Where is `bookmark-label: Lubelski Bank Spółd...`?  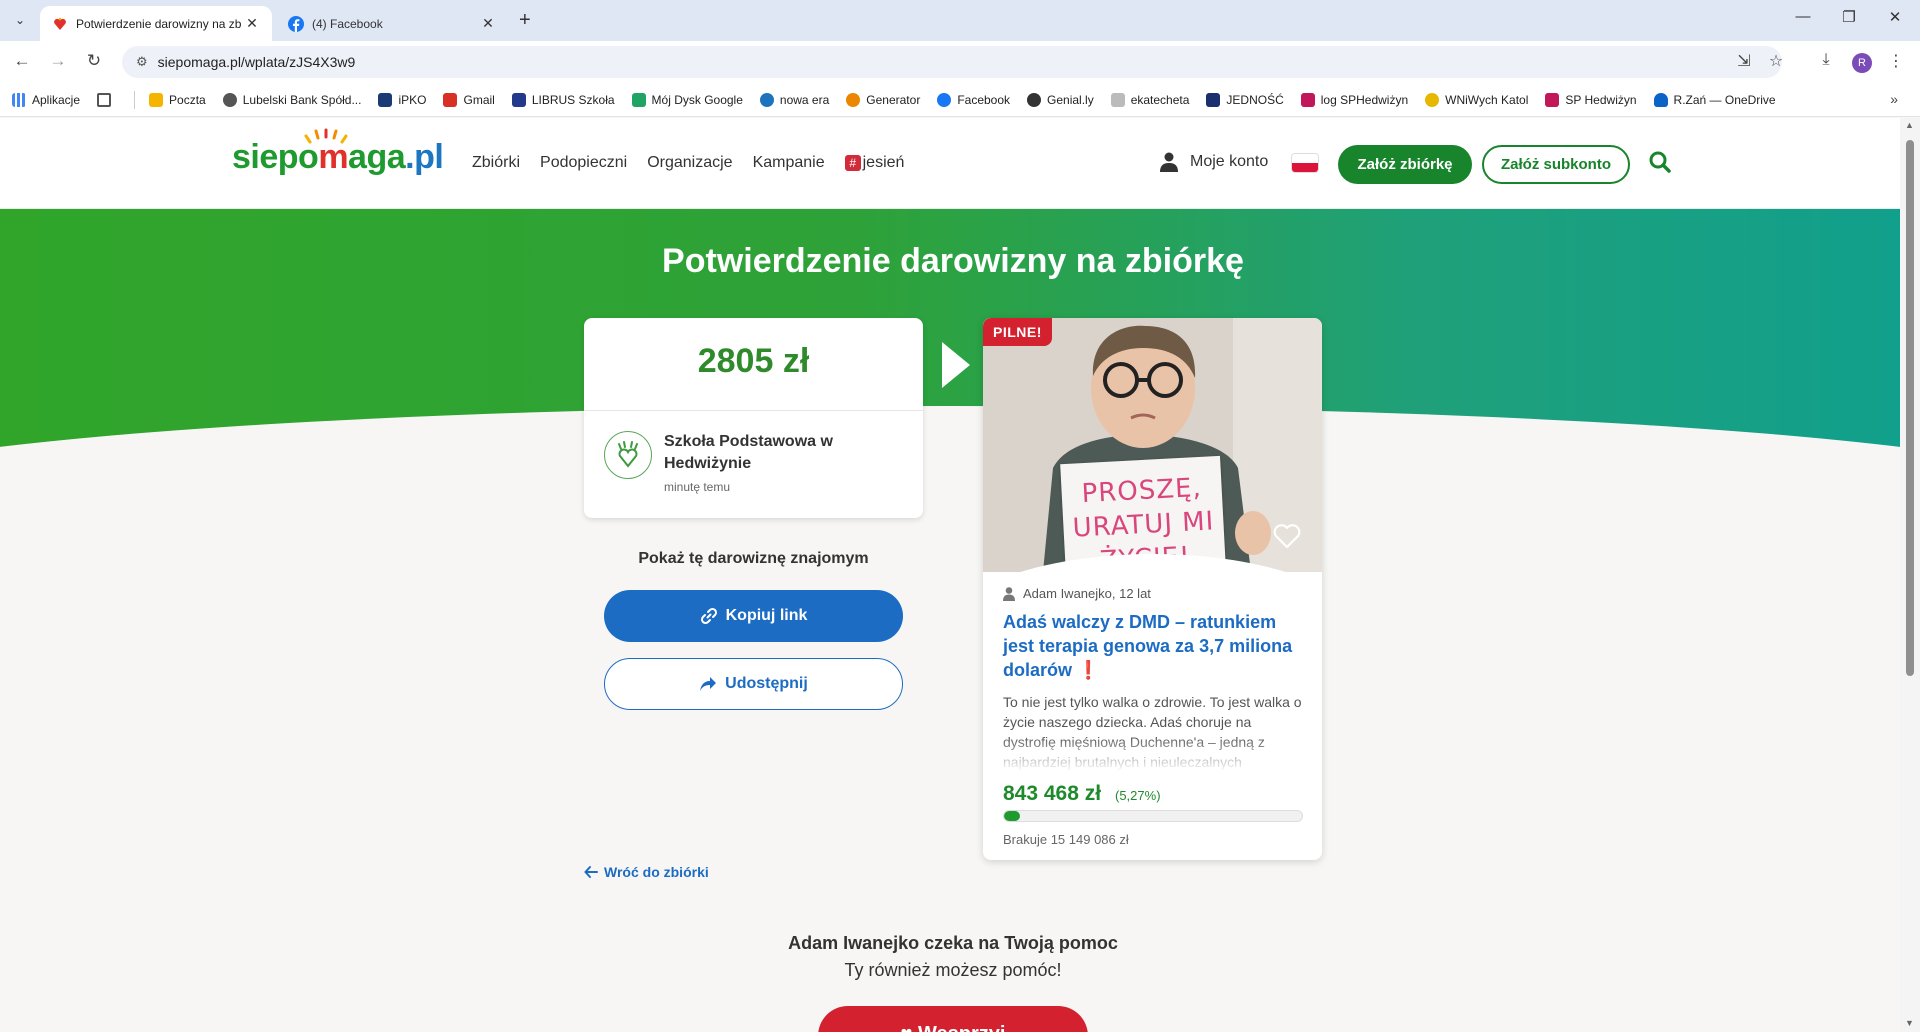 bookmark-label: Lubelski Bank Spółd... is located at coordinates (302, 99).